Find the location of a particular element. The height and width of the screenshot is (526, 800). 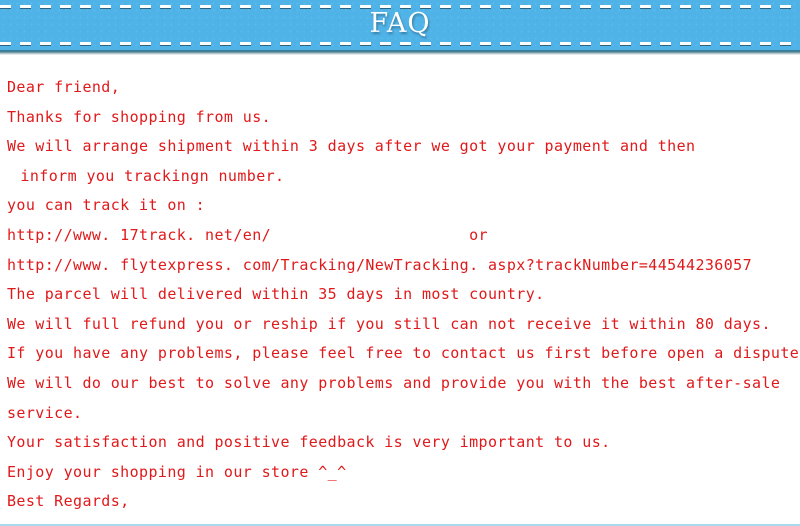

faq-line-after-sale-2: service. is located at coordinates (45, 412).